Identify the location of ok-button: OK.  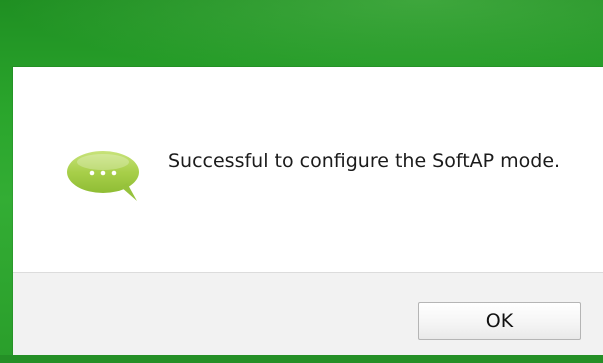
(499, 321).